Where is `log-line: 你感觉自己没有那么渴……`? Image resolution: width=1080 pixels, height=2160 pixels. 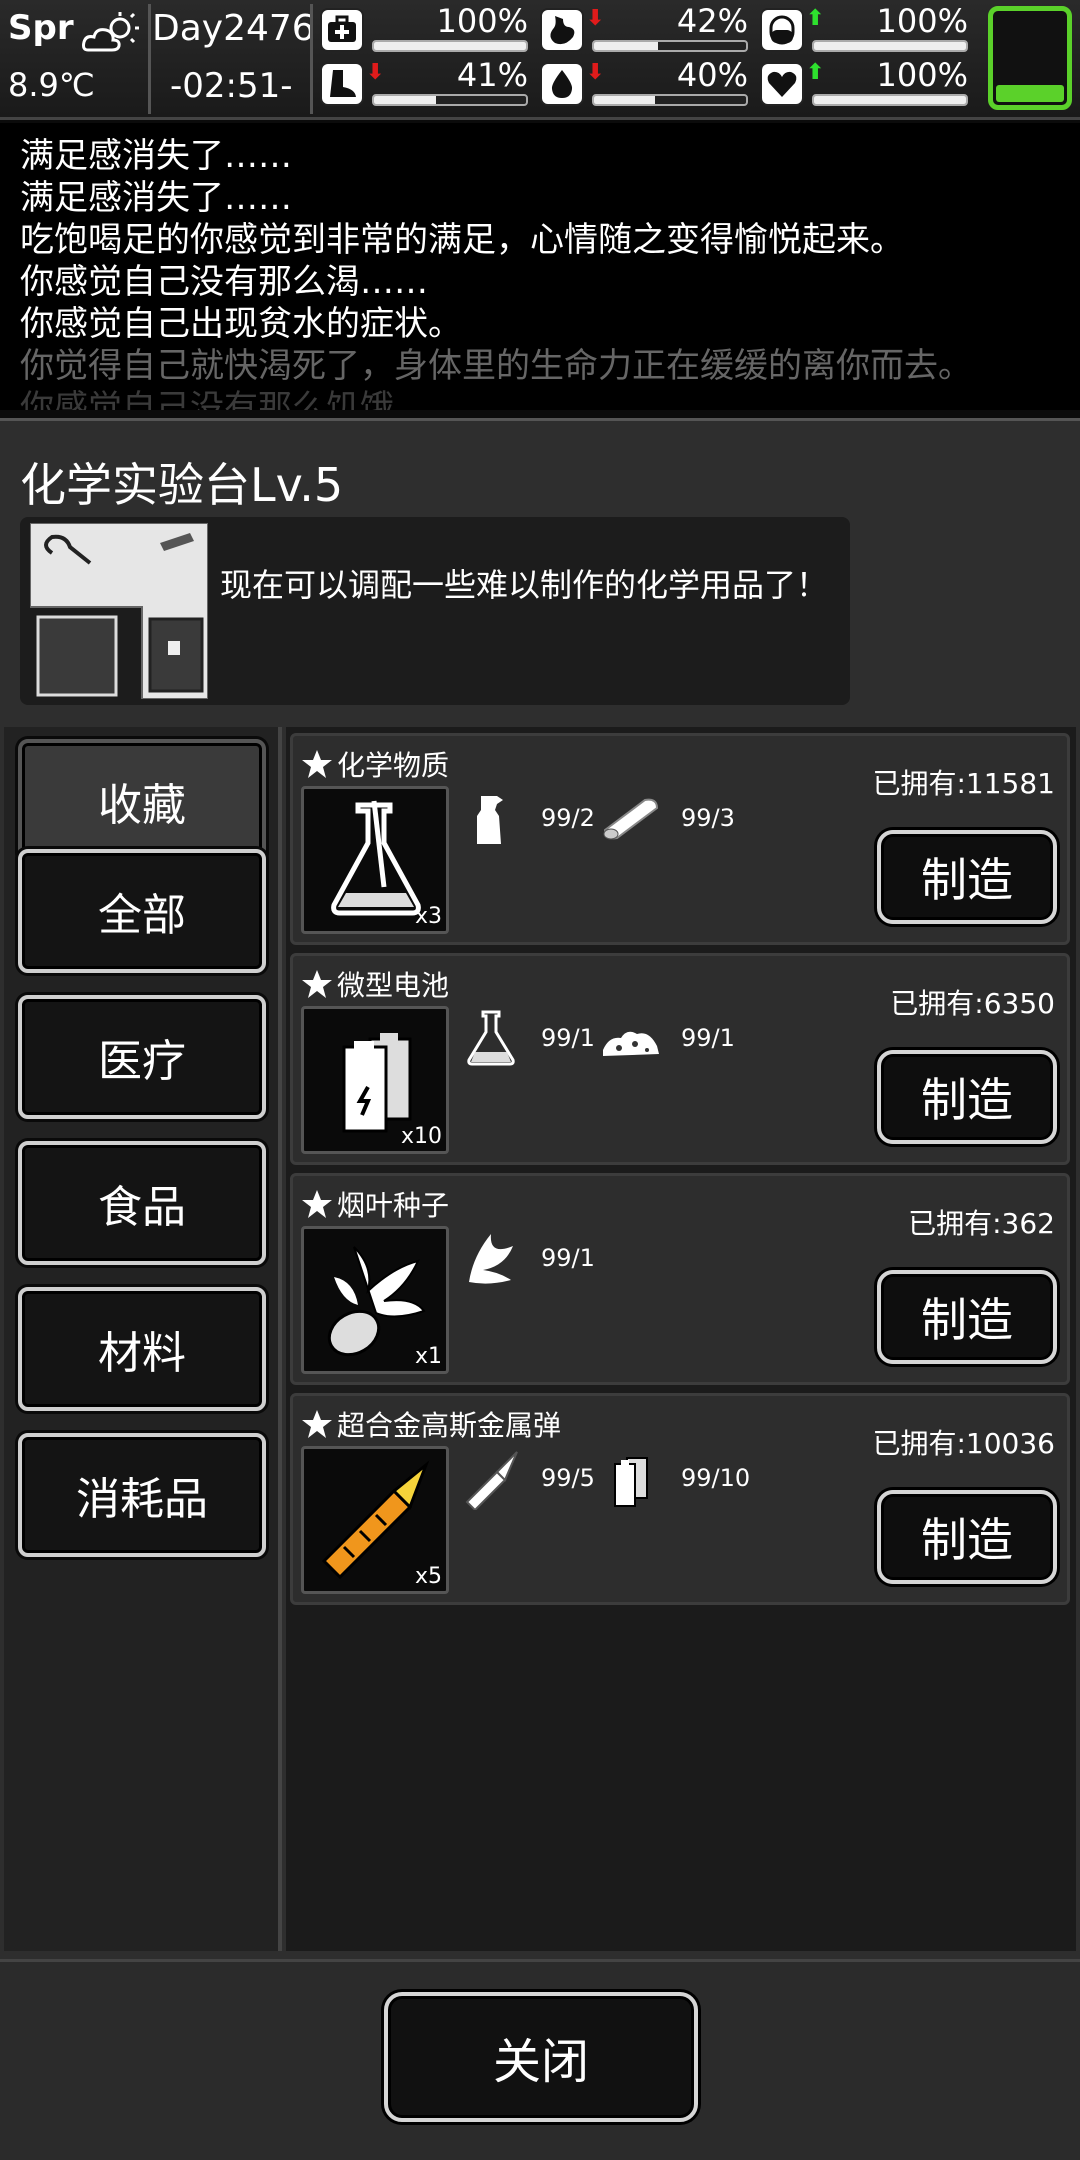 log-line: 你感觉自己没有那么渴…… is located at coordinates (224, 282).